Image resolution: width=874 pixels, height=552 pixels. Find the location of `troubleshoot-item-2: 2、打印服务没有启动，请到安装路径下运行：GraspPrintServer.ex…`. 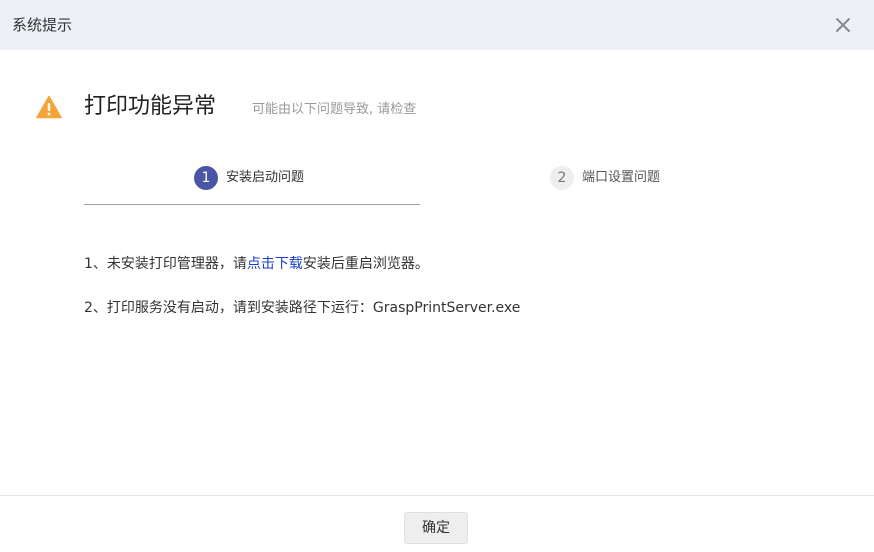

troubleshoot-item-2: 2、打印服务没有启动，请到安装路径下运行：GraspPrintServer.ex… is located at coordinates (302, 308).